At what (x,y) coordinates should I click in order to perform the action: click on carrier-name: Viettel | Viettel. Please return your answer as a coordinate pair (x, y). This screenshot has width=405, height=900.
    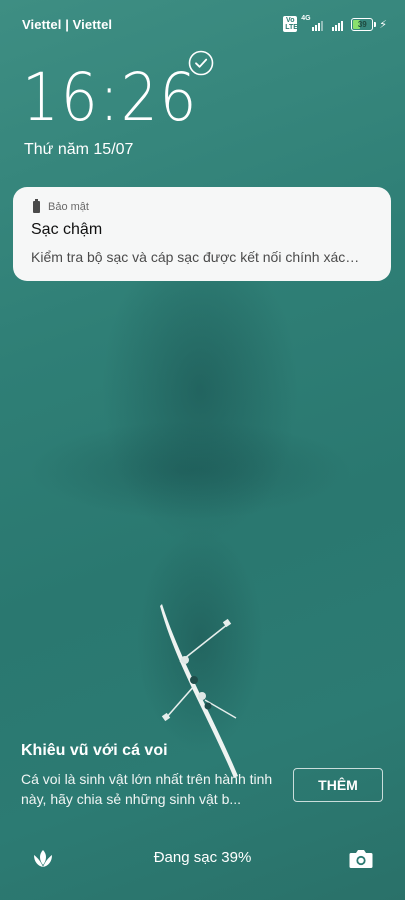
    Looking at the image, I should click on (67, 24).